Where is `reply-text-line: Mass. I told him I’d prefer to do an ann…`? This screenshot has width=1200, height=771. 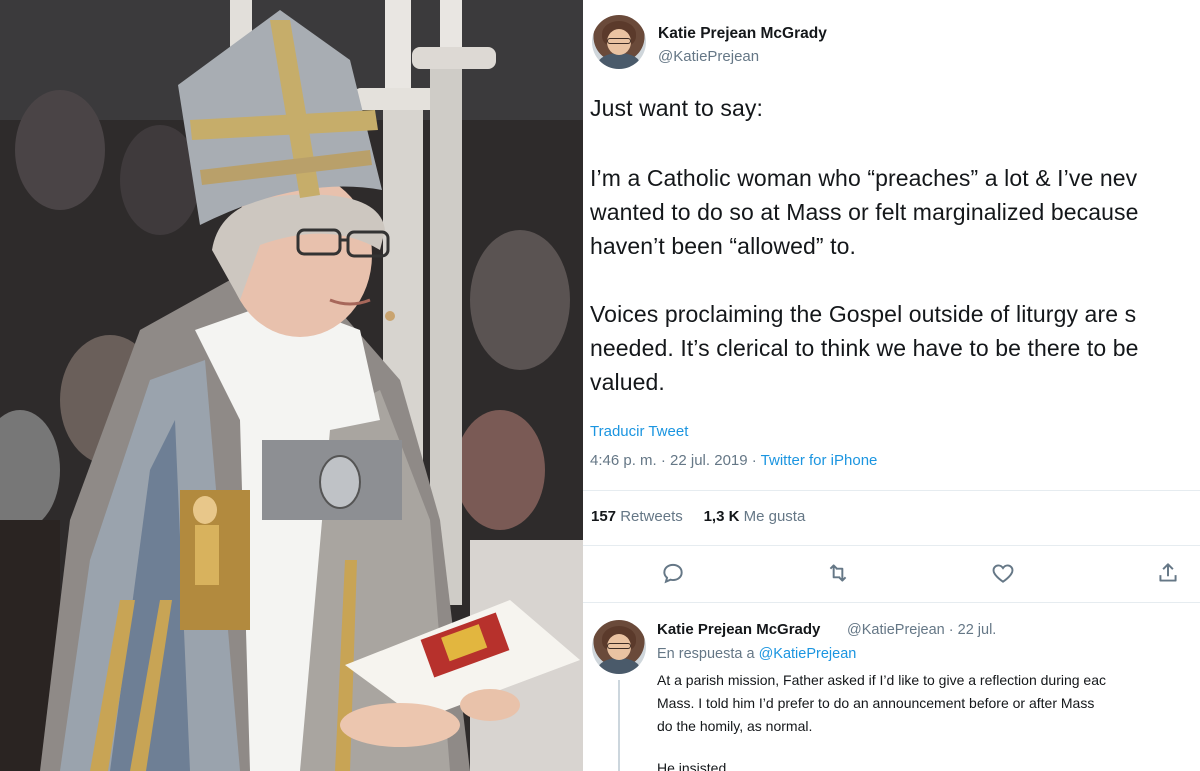 reply-text-line: Mass. I told him I’d prefer to do an ann… is located at coordinates (876, 703).